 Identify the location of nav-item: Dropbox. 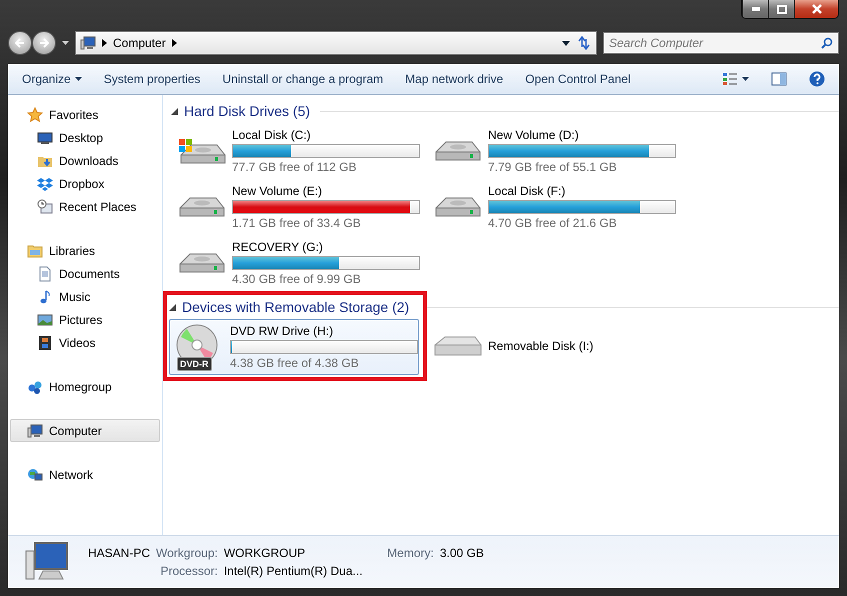
(85, 183).